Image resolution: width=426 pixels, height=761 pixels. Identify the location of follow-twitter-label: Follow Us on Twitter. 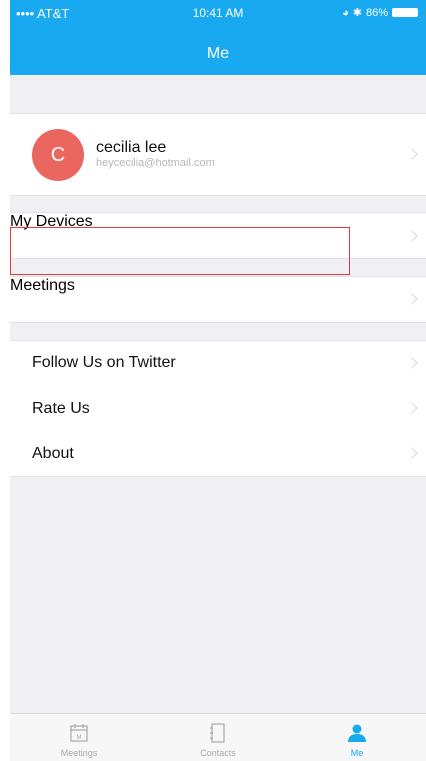
(104, 362).